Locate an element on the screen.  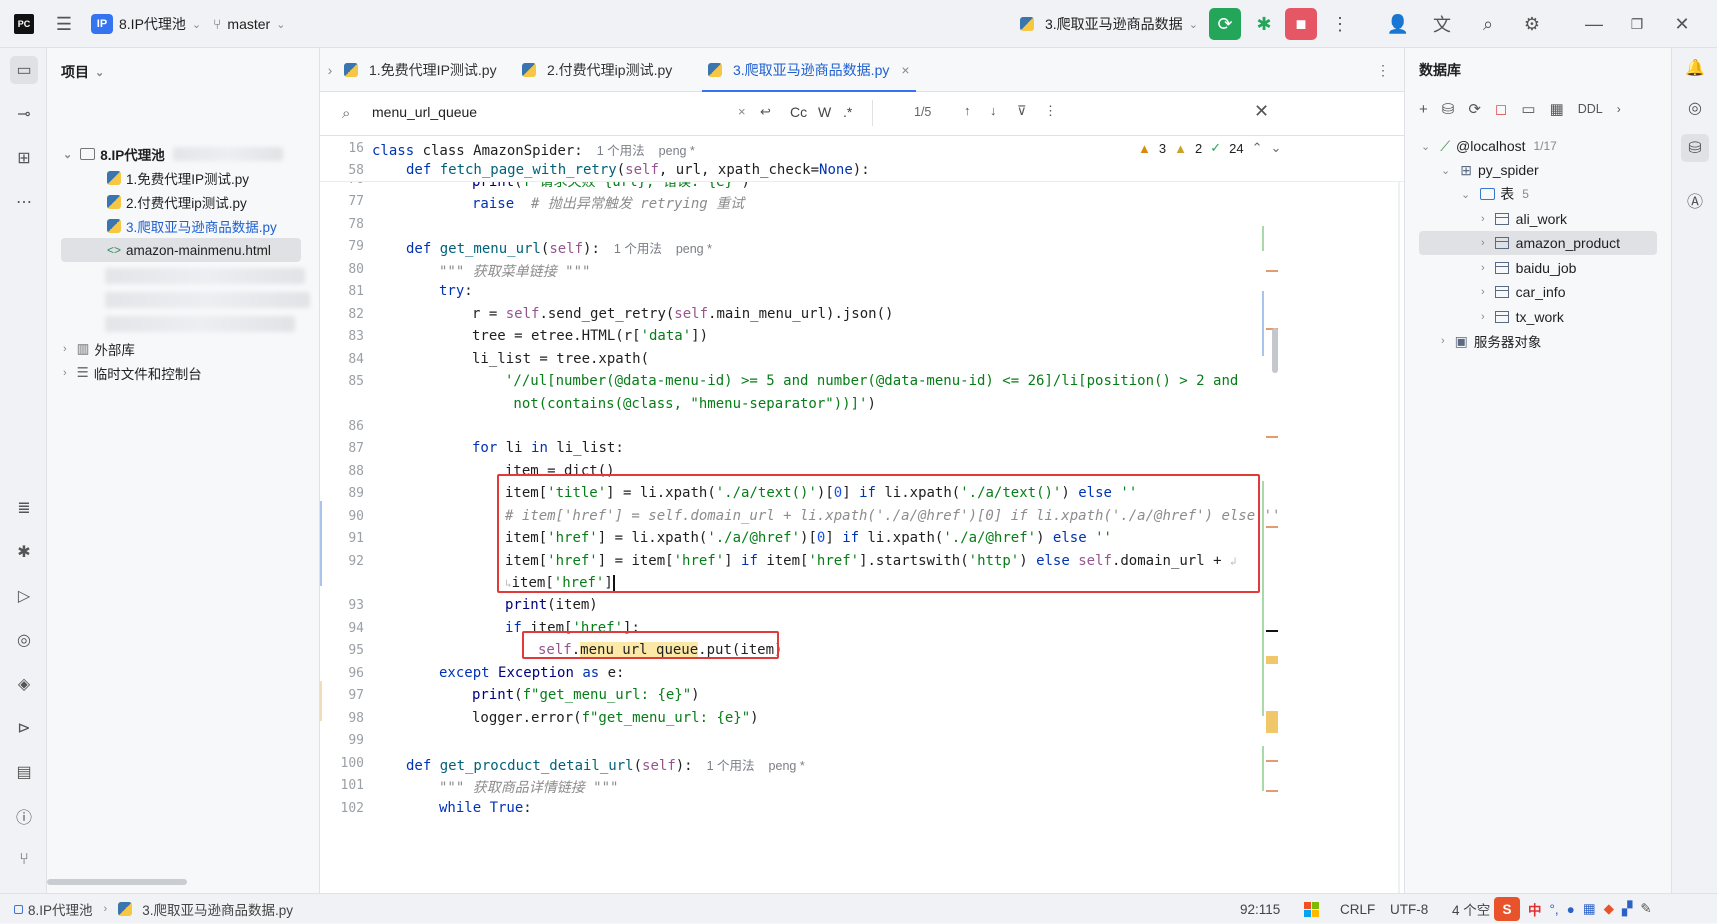
tab-close-icon: × is located at coordinates (905, 70).